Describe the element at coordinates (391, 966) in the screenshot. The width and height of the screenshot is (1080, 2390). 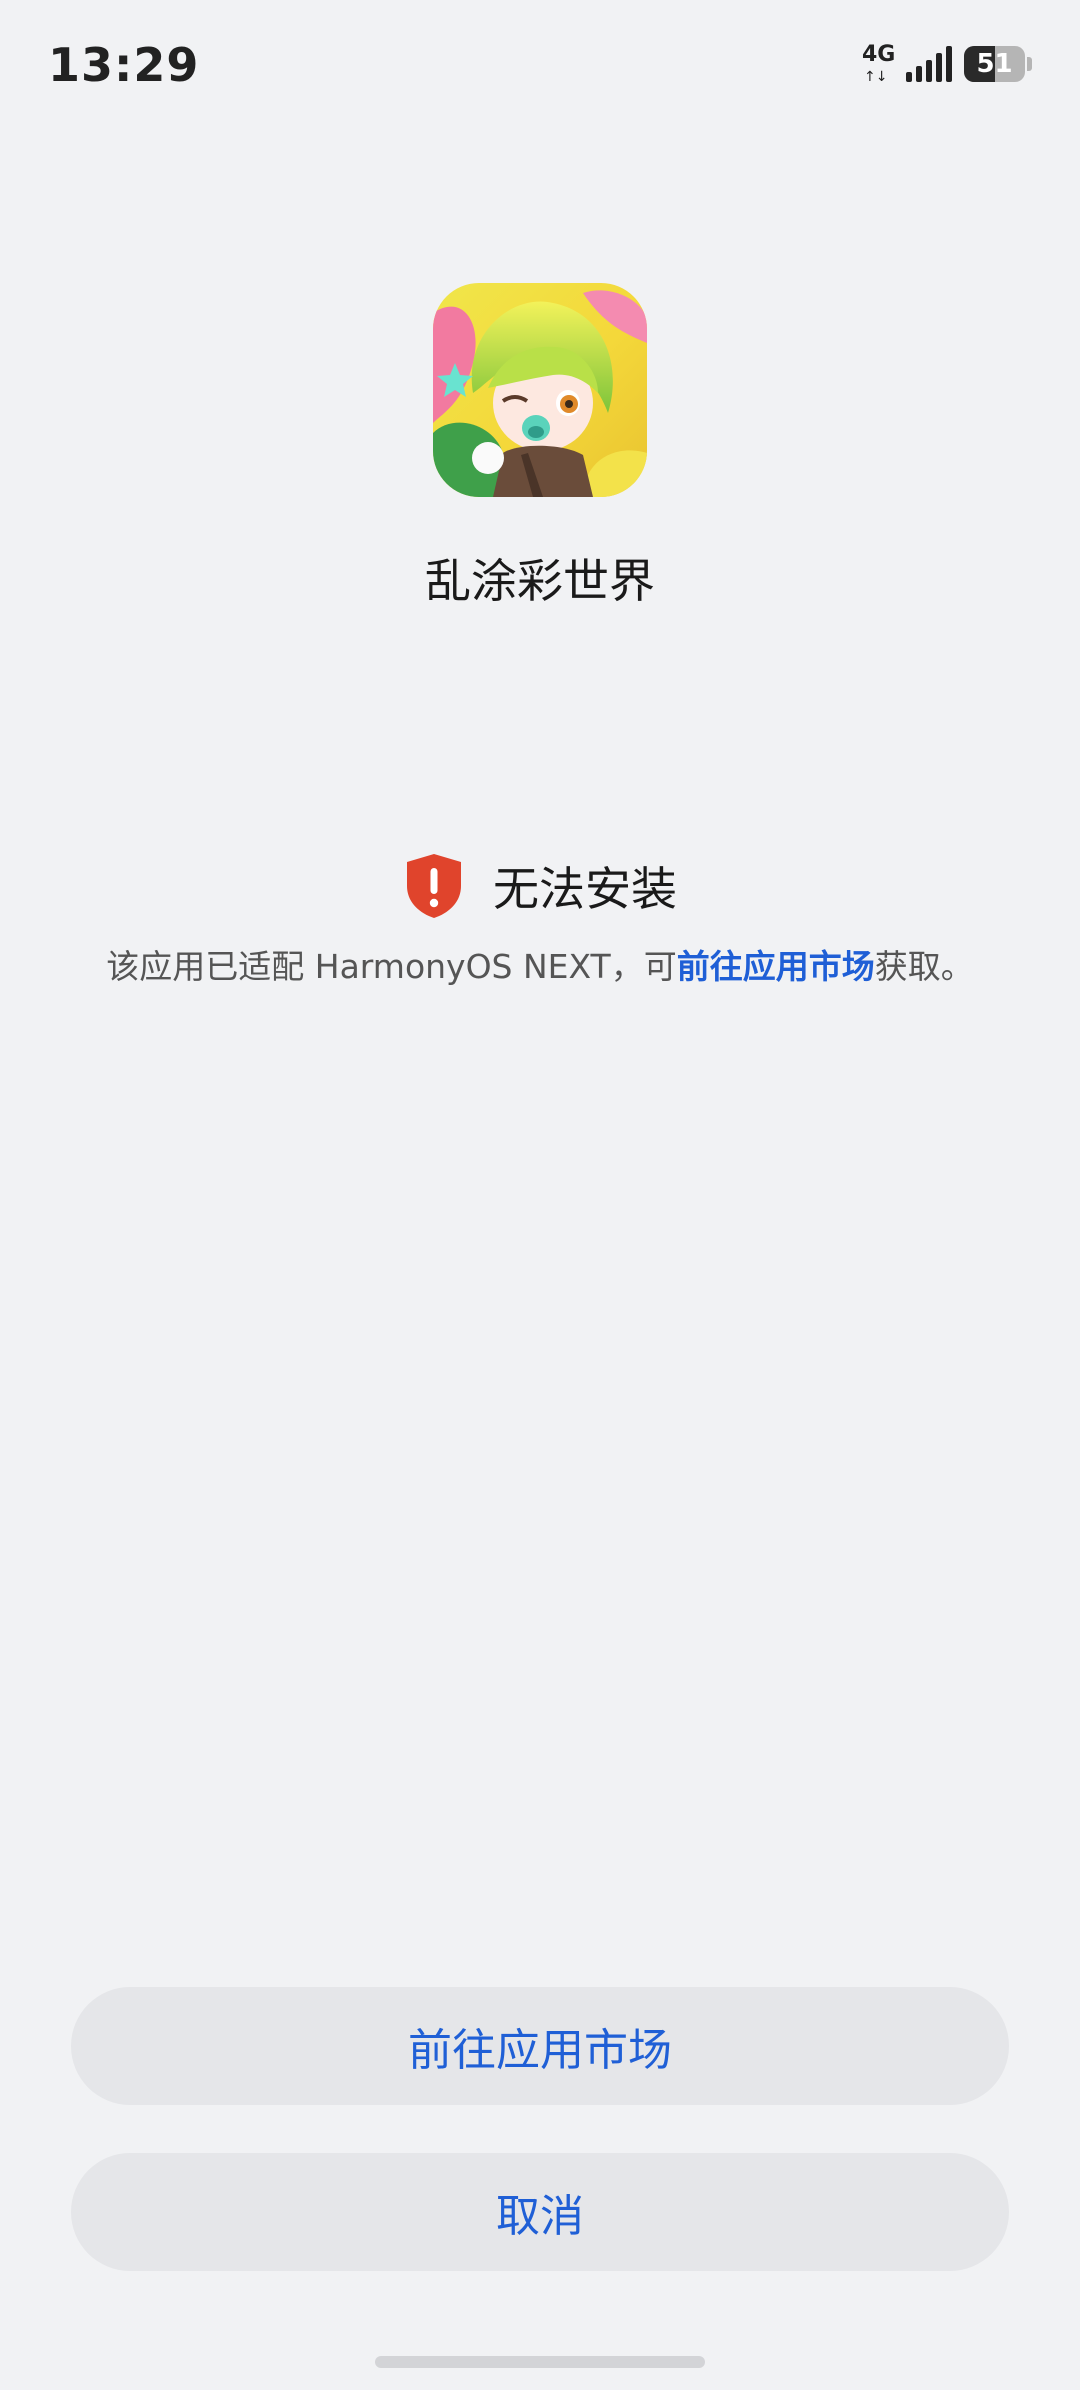
I see `error-desc-prefix: 该应用已适配 HarmonyOS NEXT，可` at that location.